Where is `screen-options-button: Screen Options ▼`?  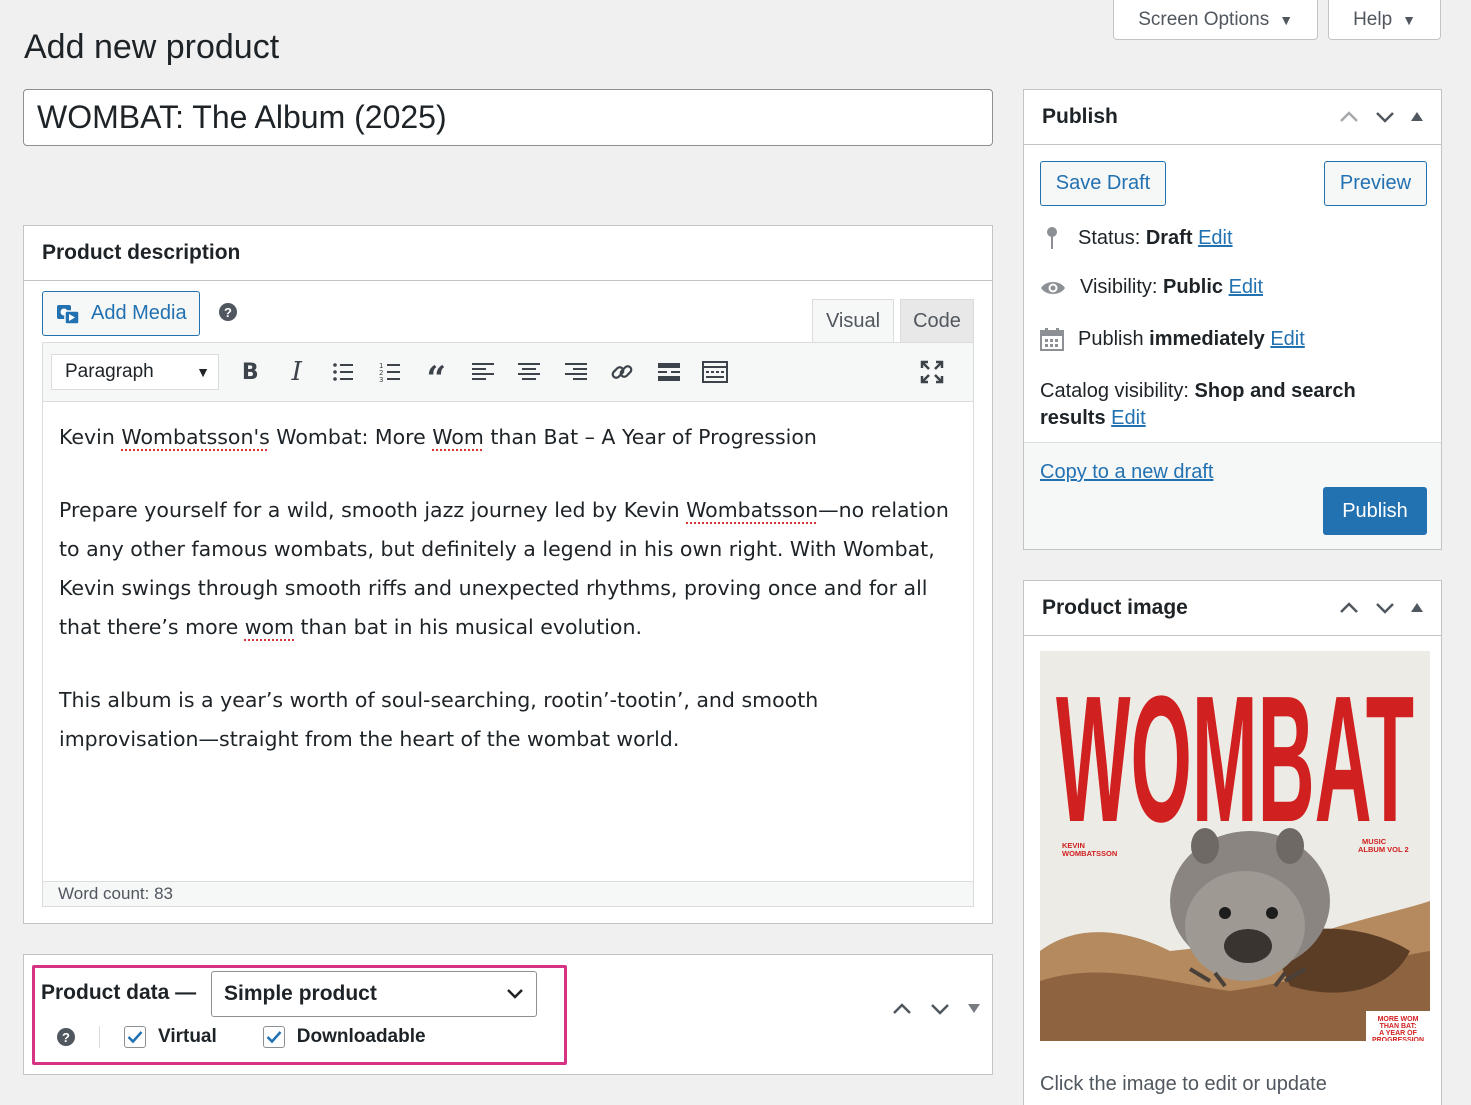
screen-options-button: Screen Options ▼ is located at coordinates (1216, 20).